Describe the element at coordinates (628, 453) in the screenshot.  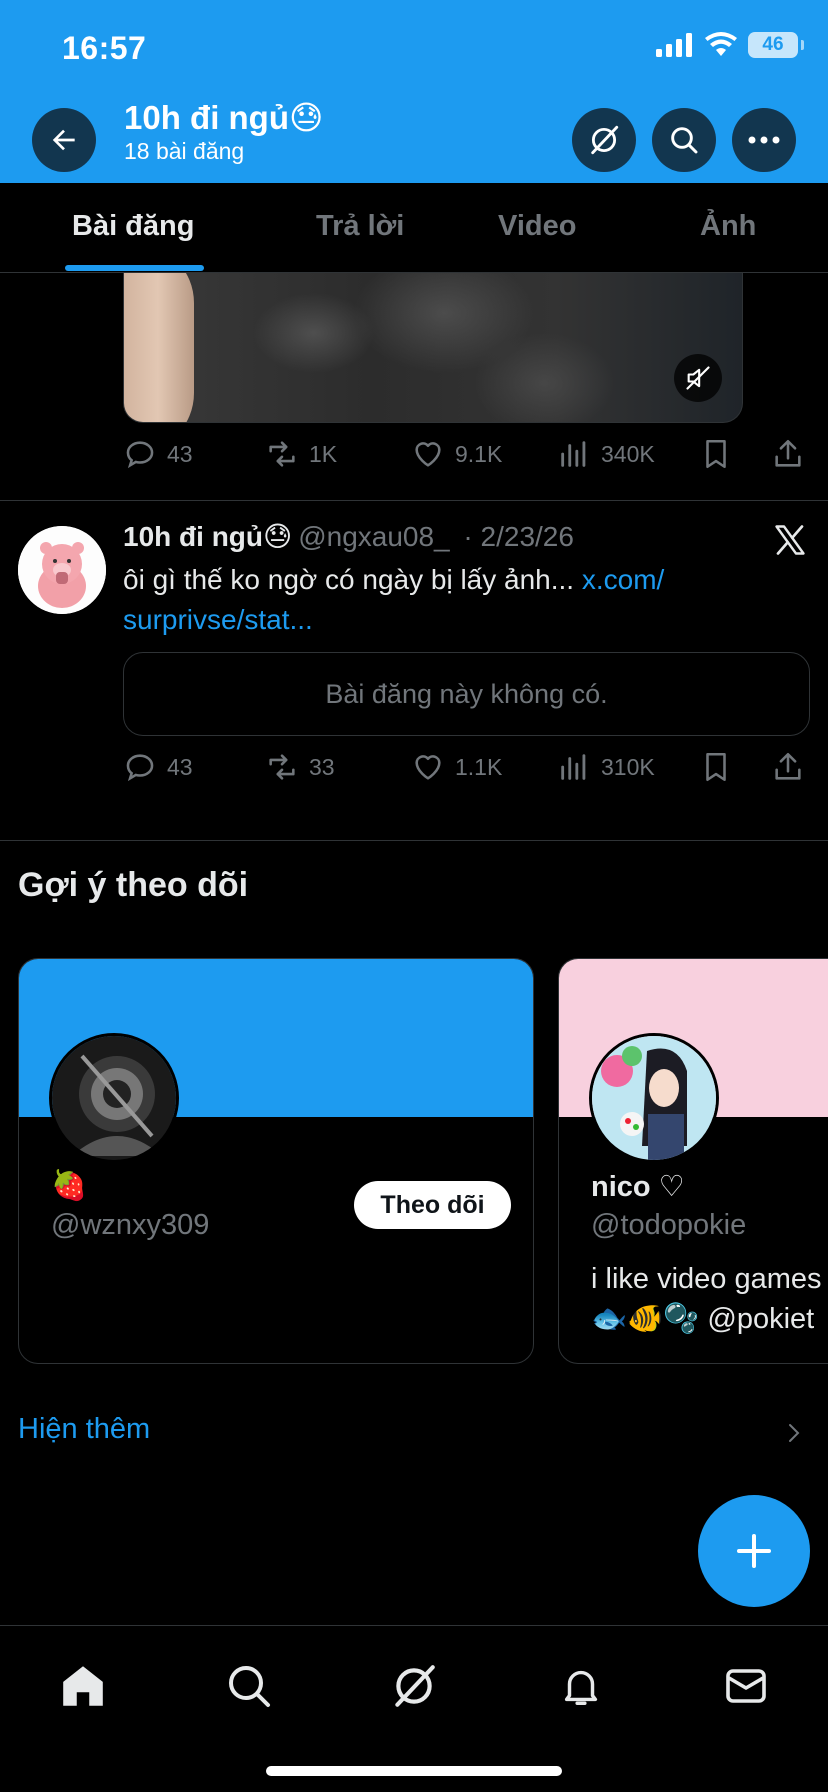
I see `views-count: 340K` at that location.